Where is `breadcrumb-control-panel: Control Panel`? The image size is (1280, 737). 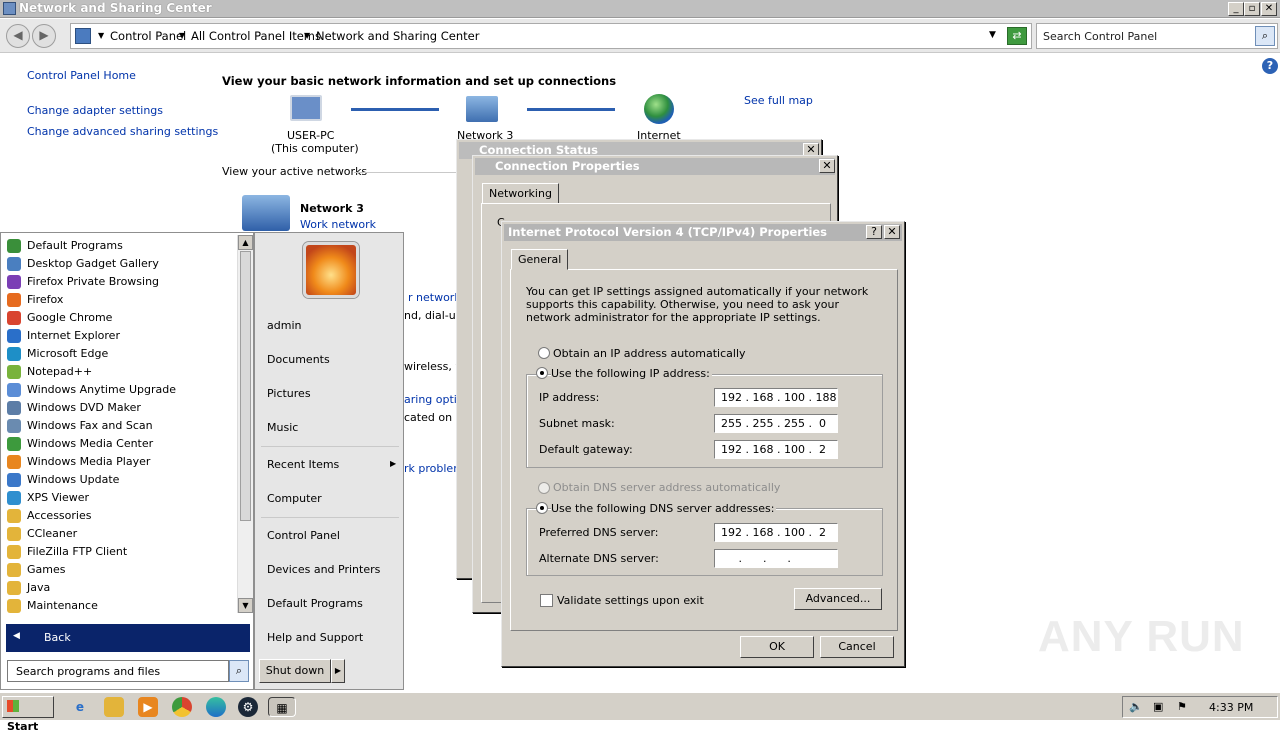 breadcrumb-control-panel: Control Panel is located at coordinates (148, 36).